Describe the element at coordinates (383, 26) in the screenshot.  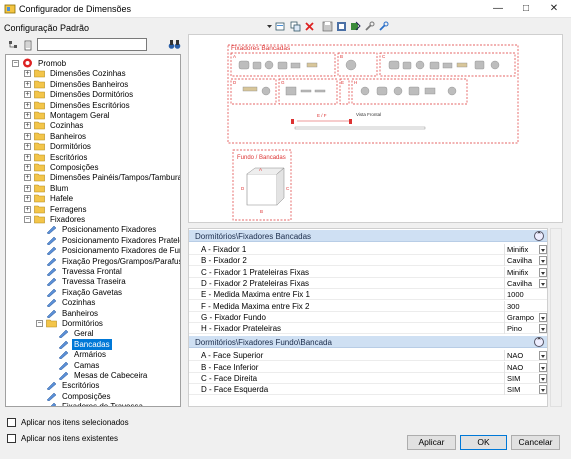
I see `tool-blue-icon` at that location.